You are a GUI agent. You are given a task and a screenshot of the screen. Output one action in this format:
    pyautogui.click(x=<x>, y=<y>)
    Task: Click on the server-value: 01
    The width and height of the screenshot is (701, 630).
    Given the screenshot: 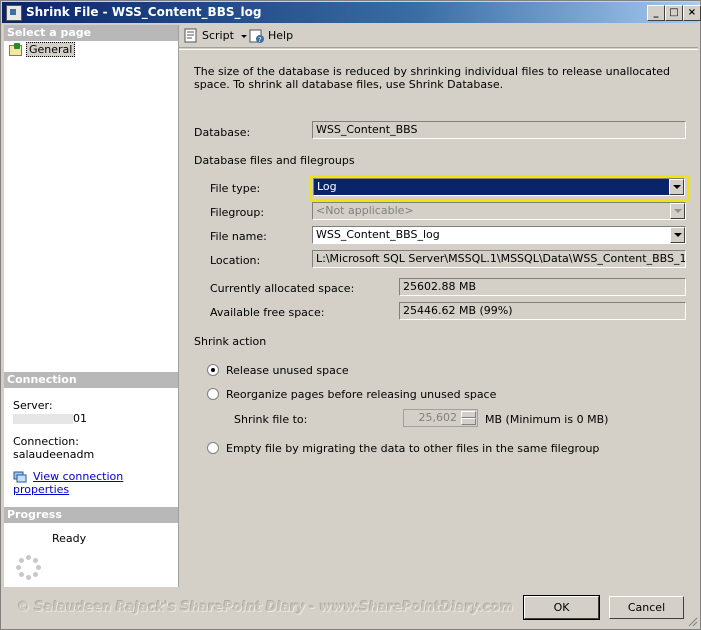 What is the action you would take?
    pyautogui.click(x=50, y=418)
    